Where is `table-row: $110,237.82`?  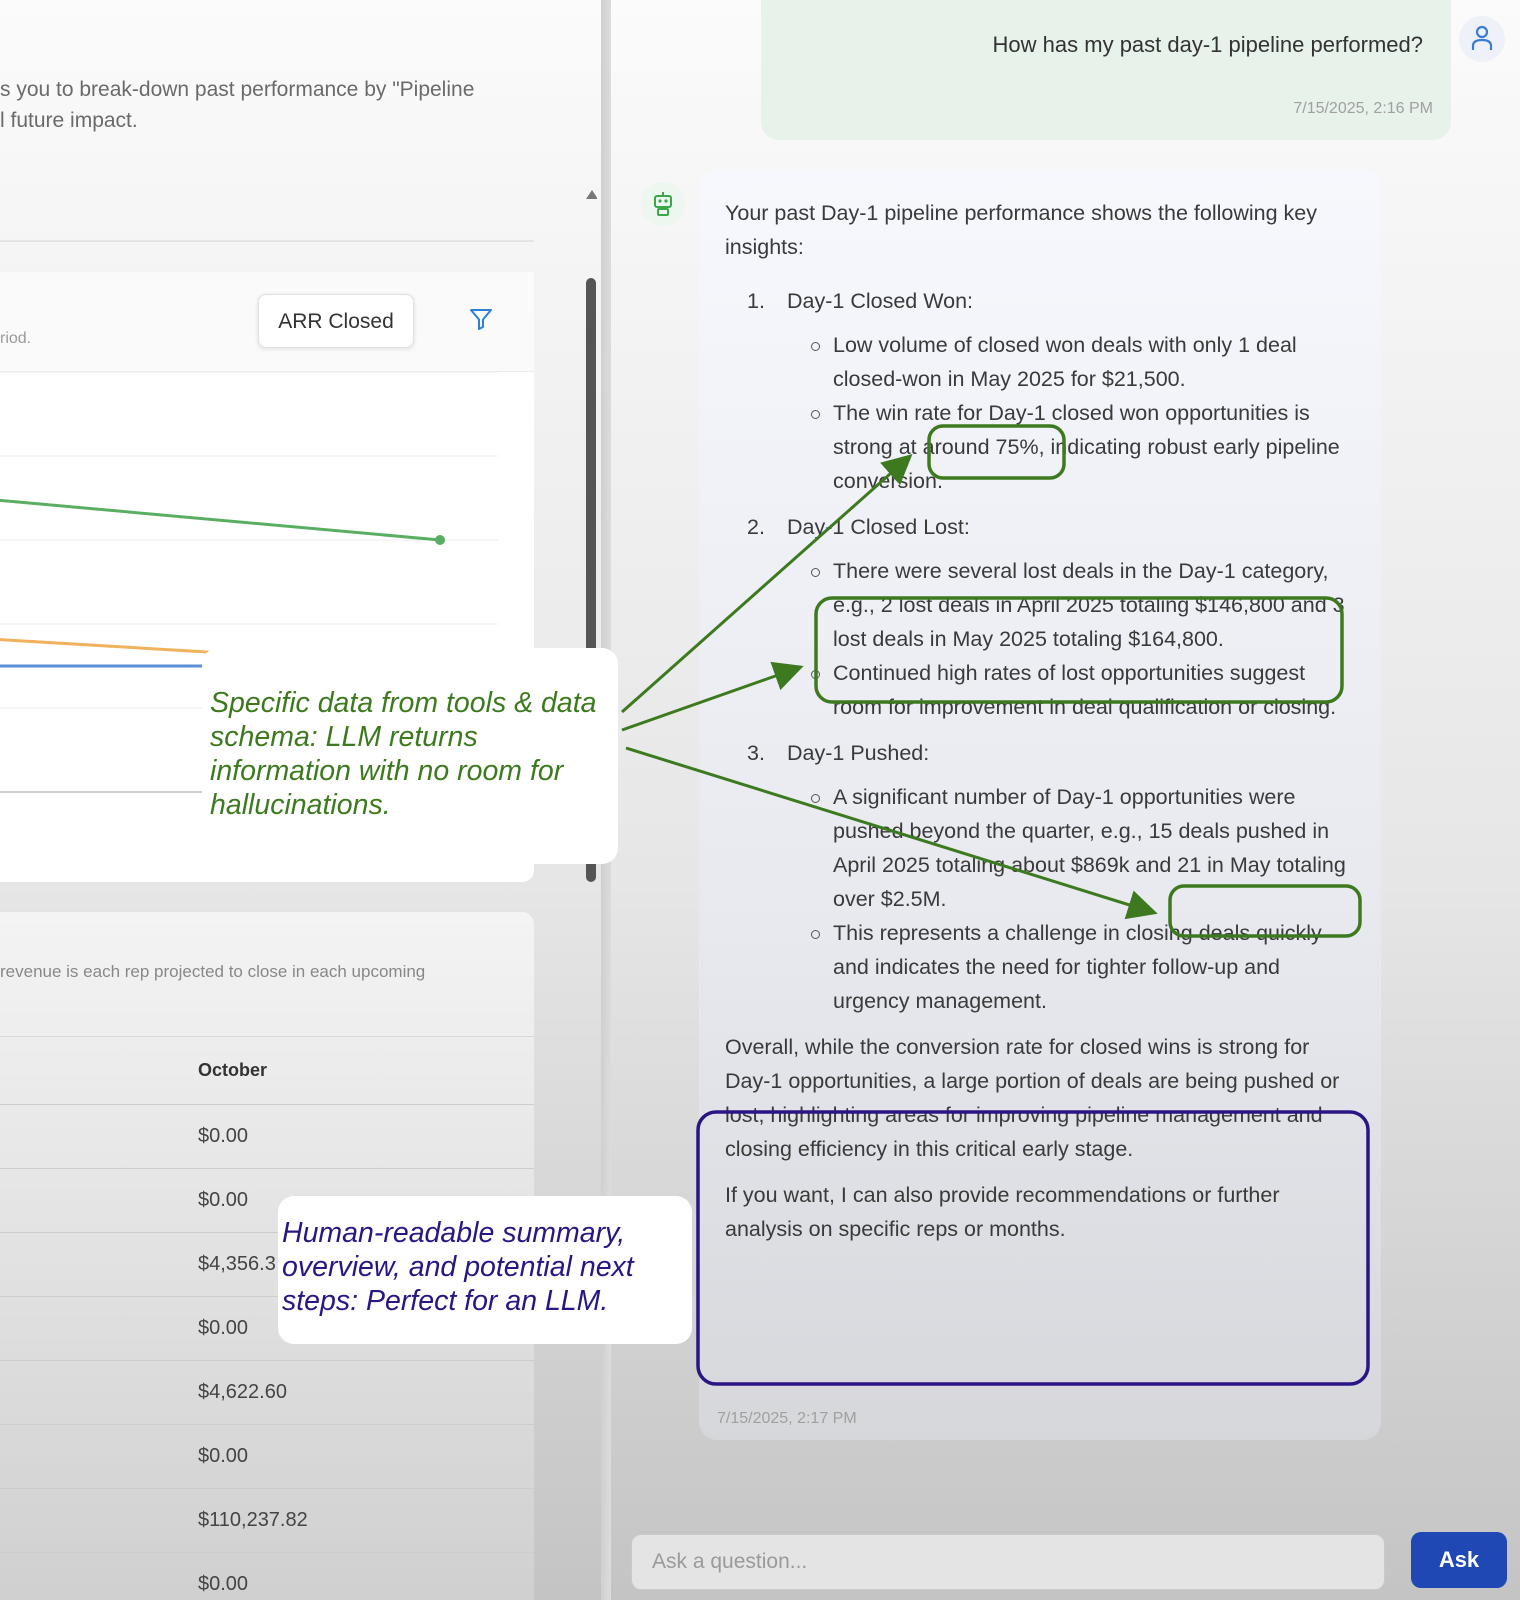 table-row: $110,237.82 is located at coordinates (267, 1520).